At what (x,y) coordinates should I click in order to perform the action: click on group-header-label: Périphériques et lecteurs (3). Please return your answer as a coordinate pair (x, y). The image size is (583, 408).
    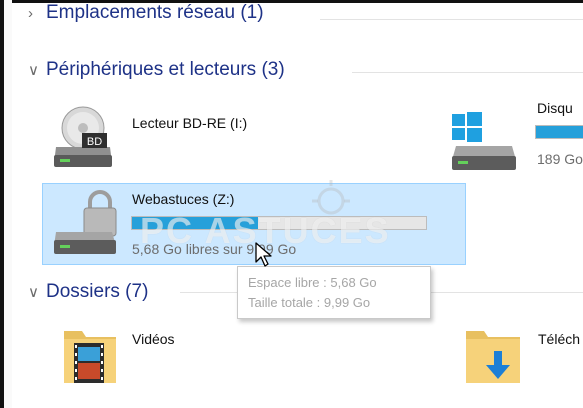
    Looking at the image, I should click on (165, 69).